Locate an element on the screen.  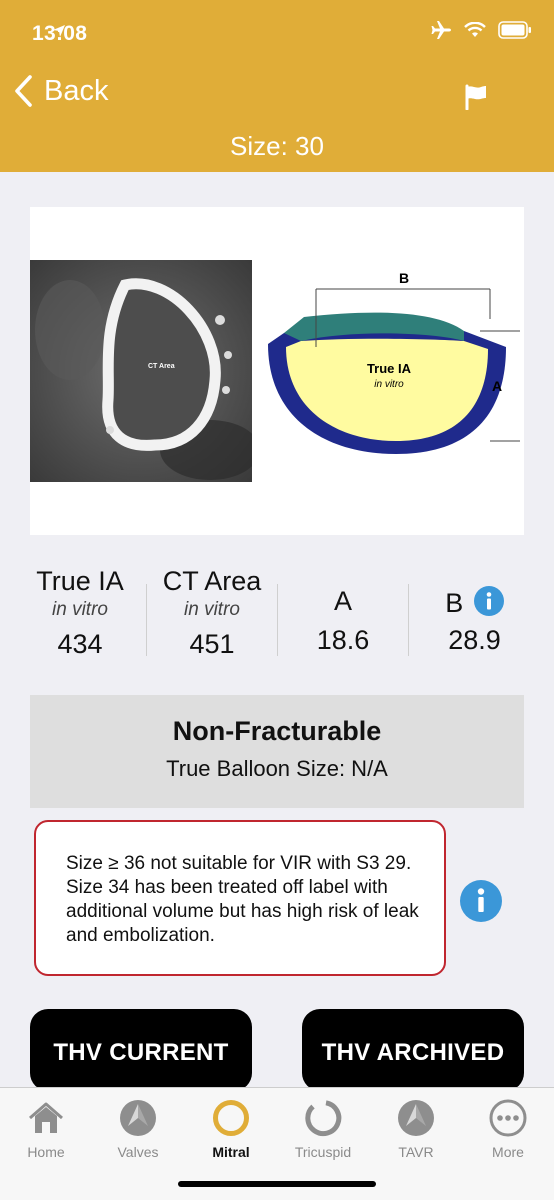
annulus-diagram: B True IA in vitro A is located at coordinates (394, 362).